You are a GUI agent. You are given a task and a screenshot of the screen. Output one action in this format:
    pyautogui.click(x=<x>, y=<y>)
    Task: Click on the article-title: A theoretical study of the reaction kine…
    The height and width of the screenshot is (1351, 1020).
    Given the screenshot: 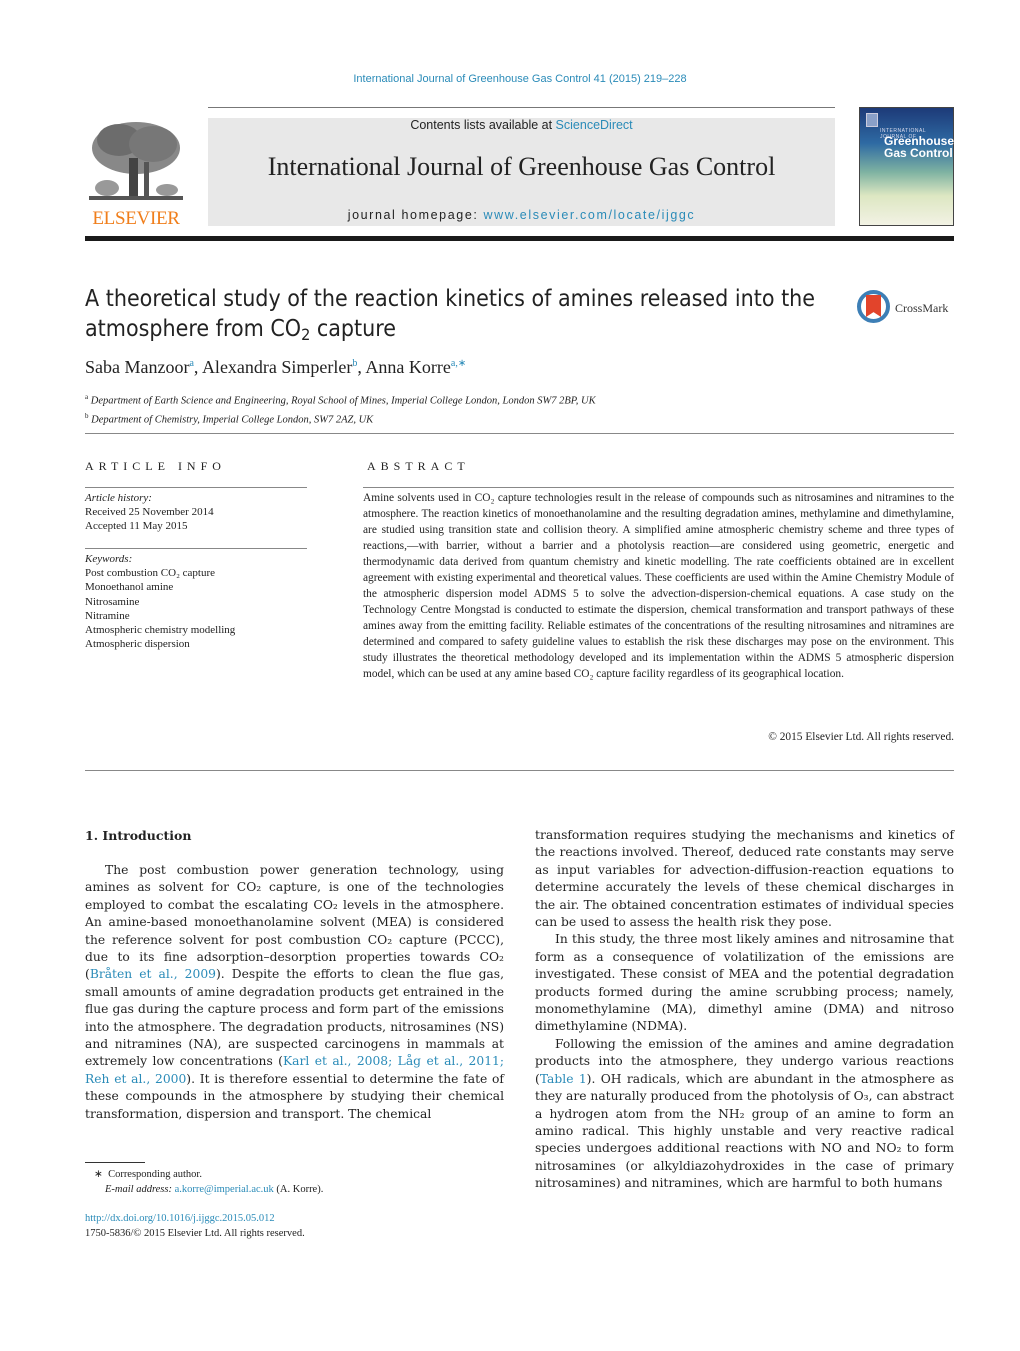 What is the action you would take?
    pyautogui.click(x=465, y=314)
    